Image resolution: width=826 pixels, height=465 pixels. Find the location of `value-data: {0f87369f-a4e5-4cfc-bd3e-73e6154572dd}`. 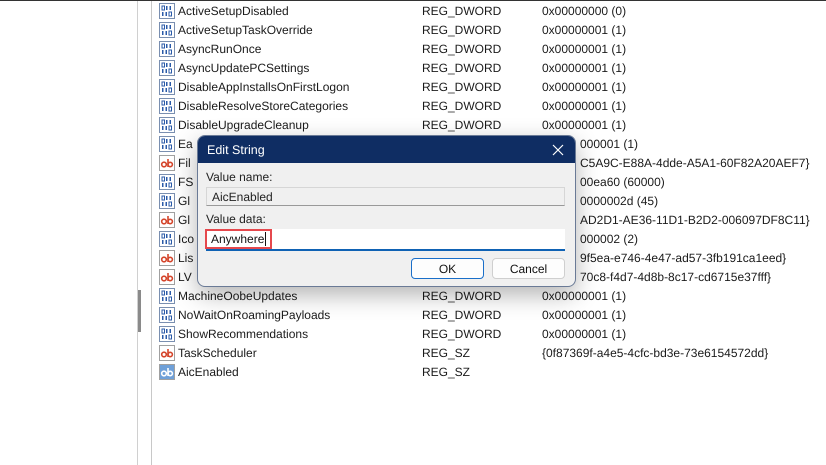

value-data: {0f87369f-a4e5-4cfc-bd3e-73e6154572dd} is located at coordinates (655, 353).